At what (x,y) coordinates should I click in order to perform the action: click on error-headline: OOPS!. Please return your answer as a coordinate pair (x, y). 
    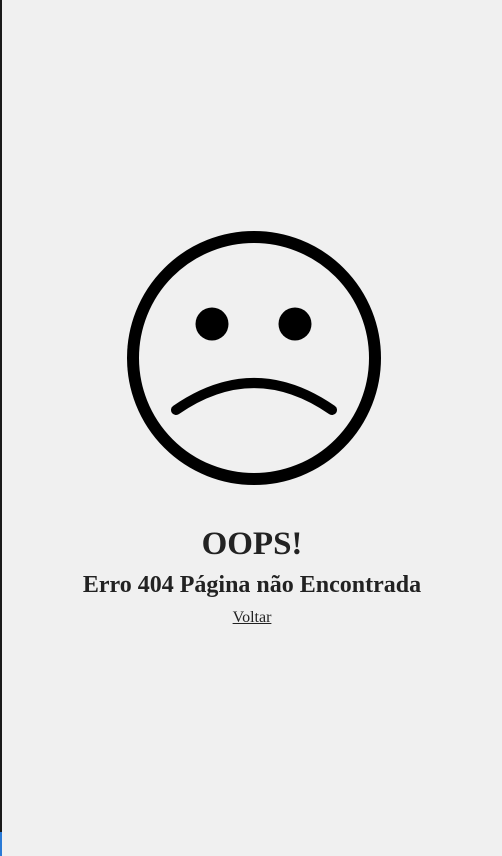
    Looking at the image, I should click on (252, 544).